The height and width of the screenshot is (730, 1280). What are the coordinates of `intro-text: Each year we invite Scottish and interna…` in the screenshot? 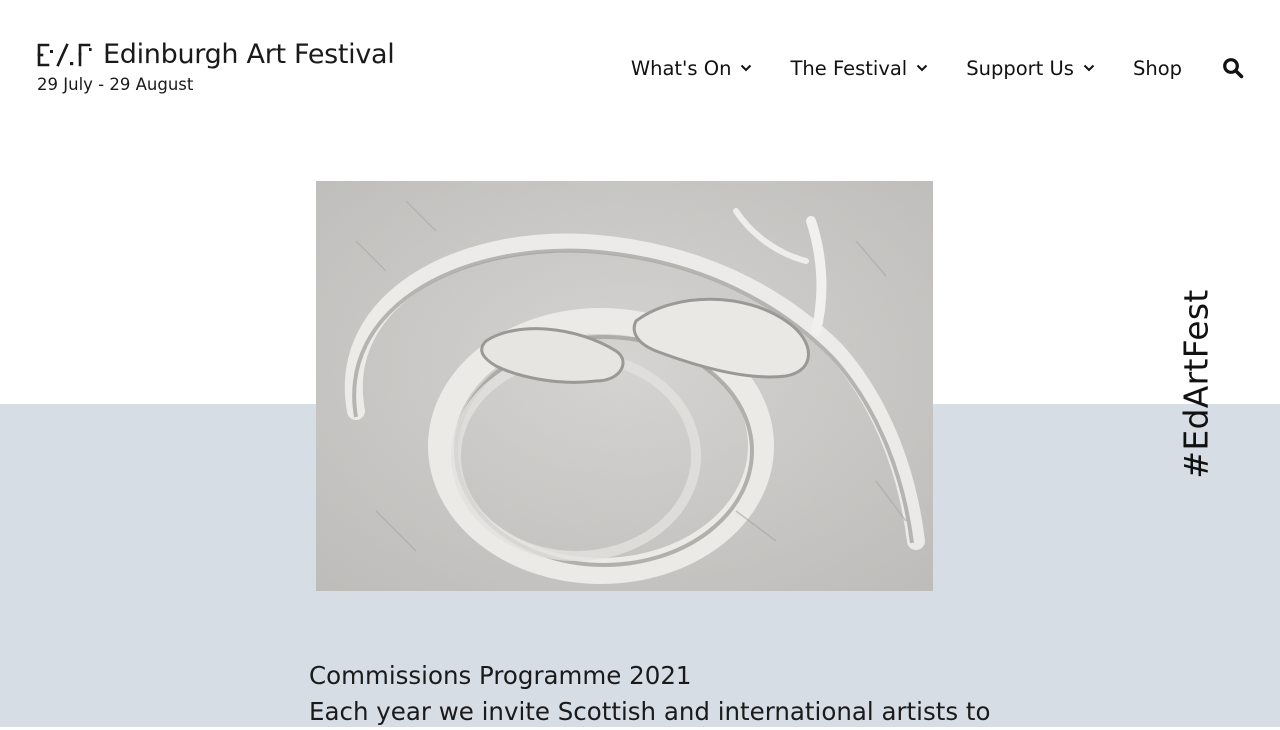 It's located at (650, 711).